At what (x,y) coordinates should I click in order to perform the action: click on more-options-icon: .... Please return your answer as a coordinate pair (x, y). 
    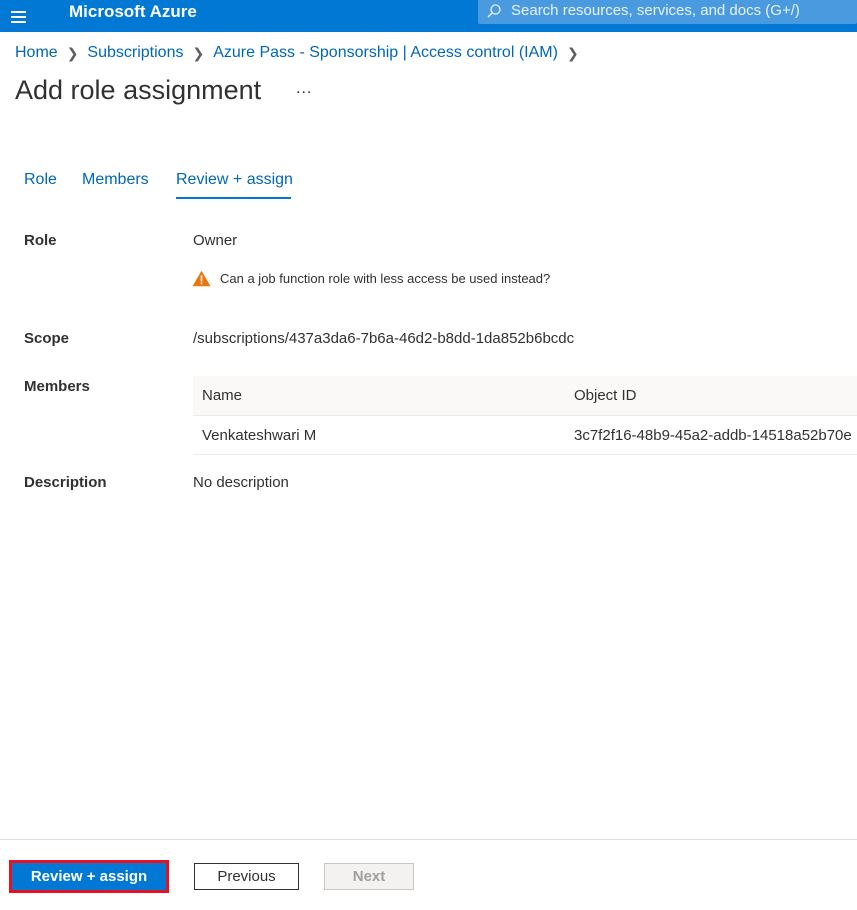
    Looking at the image, I should click on (304, 89).